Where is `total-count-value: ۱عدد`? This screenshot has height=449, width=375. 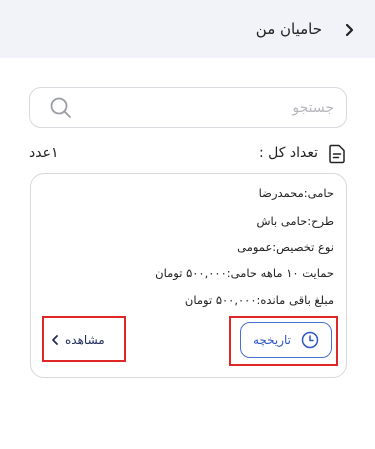
total-count-value: ۱عدد is located at coordinates (44, 153).